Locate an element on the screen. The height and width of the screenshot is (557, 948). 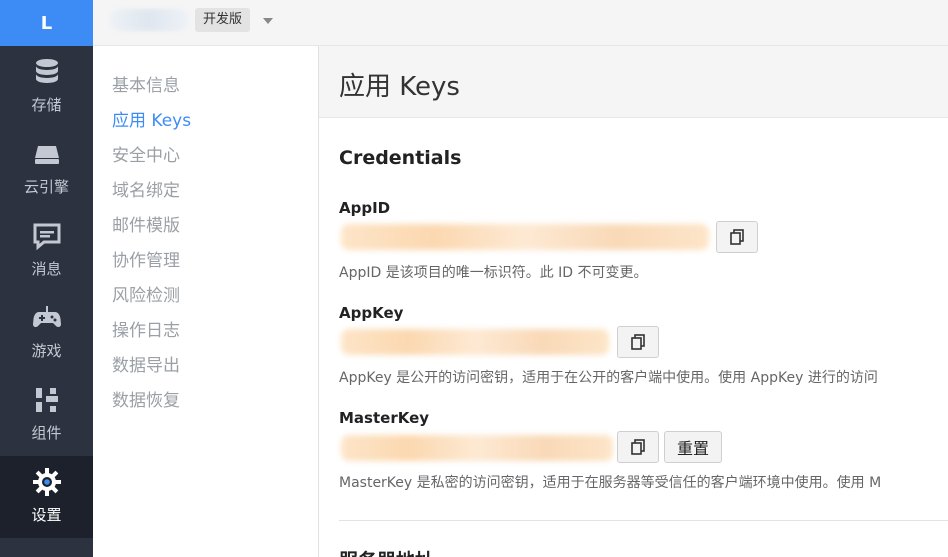
server-icon is located at coordinates (47, 154).